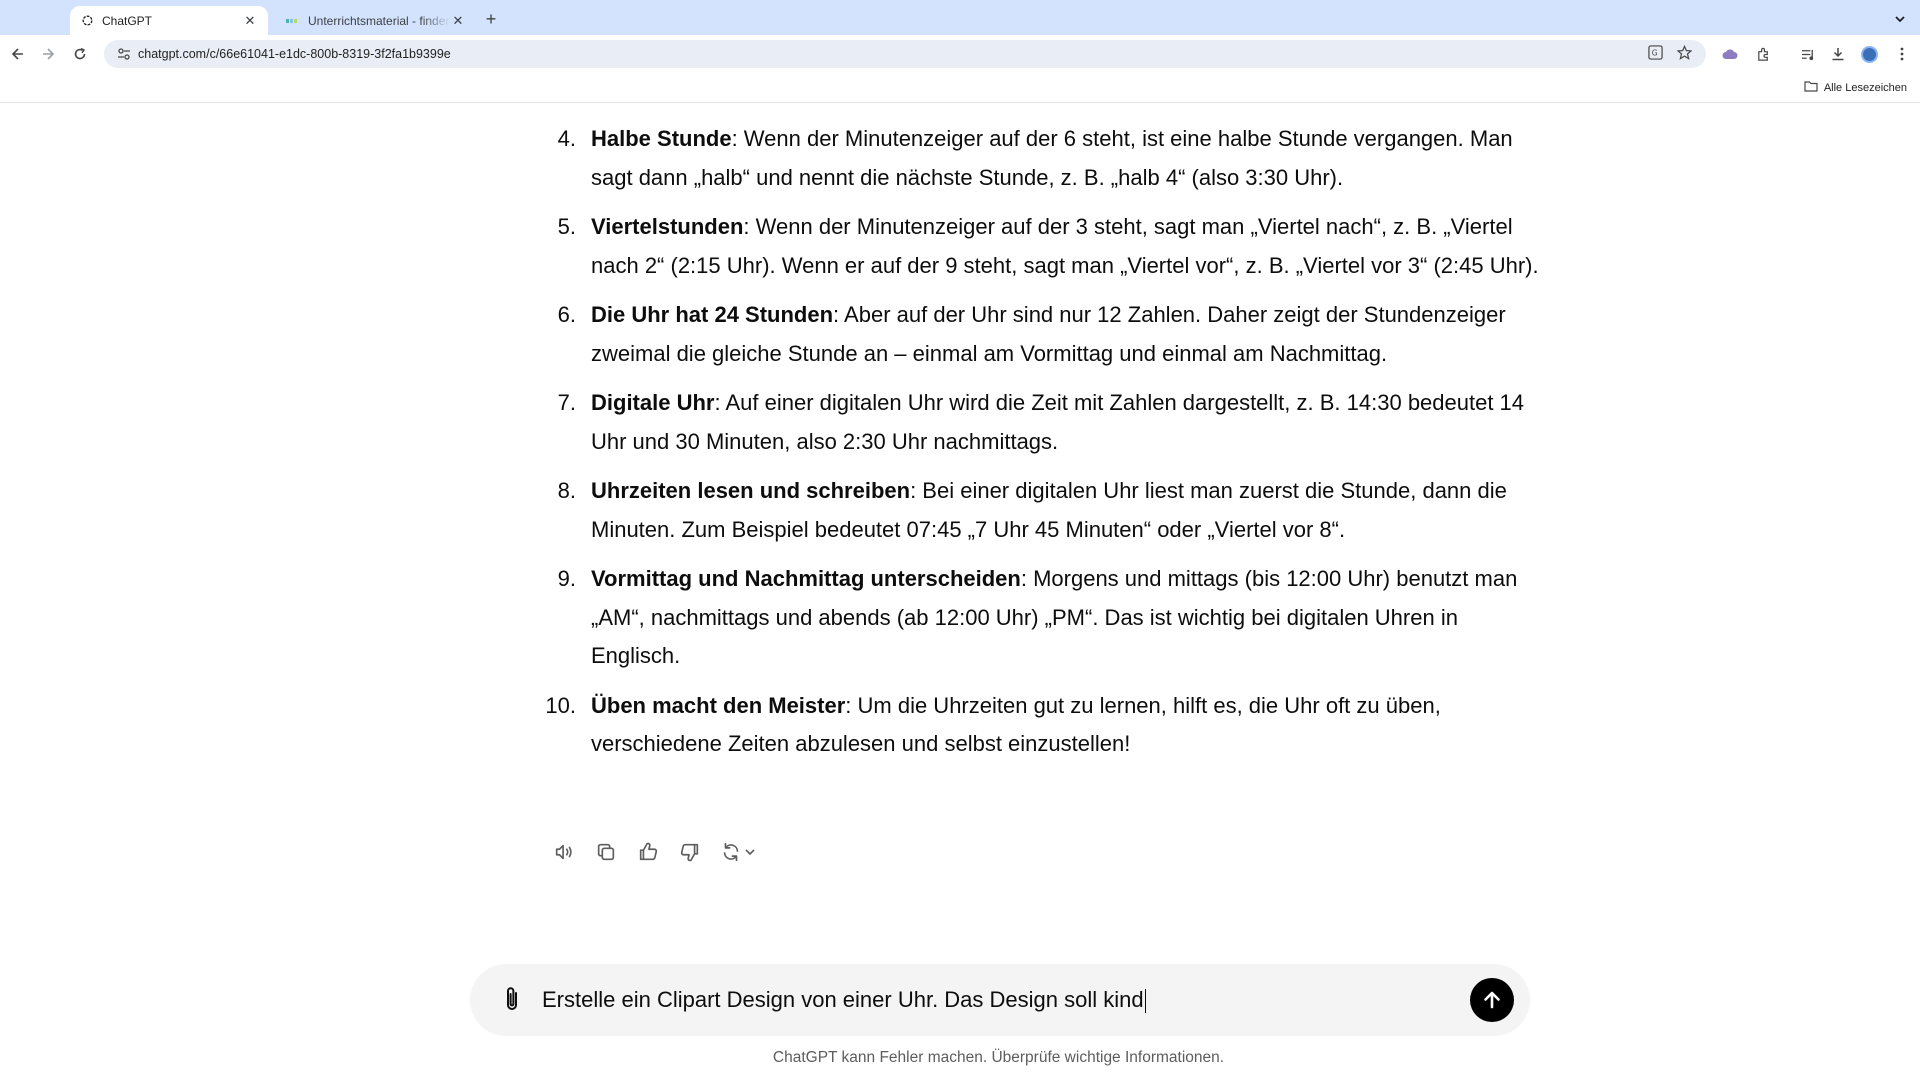 The width and height of the screenshot is (1920, 1080). I want to click on speaker-icon, so click(563, 852).